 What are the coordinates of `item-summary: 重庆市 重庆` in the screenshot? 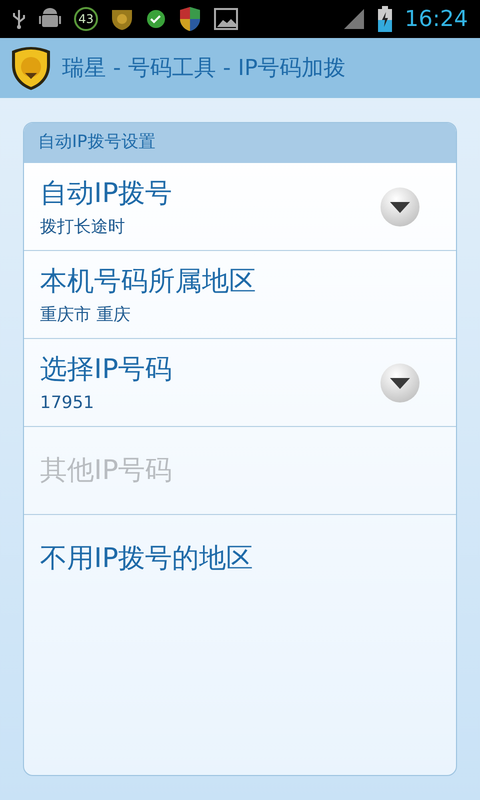 It's located at (86, 315).